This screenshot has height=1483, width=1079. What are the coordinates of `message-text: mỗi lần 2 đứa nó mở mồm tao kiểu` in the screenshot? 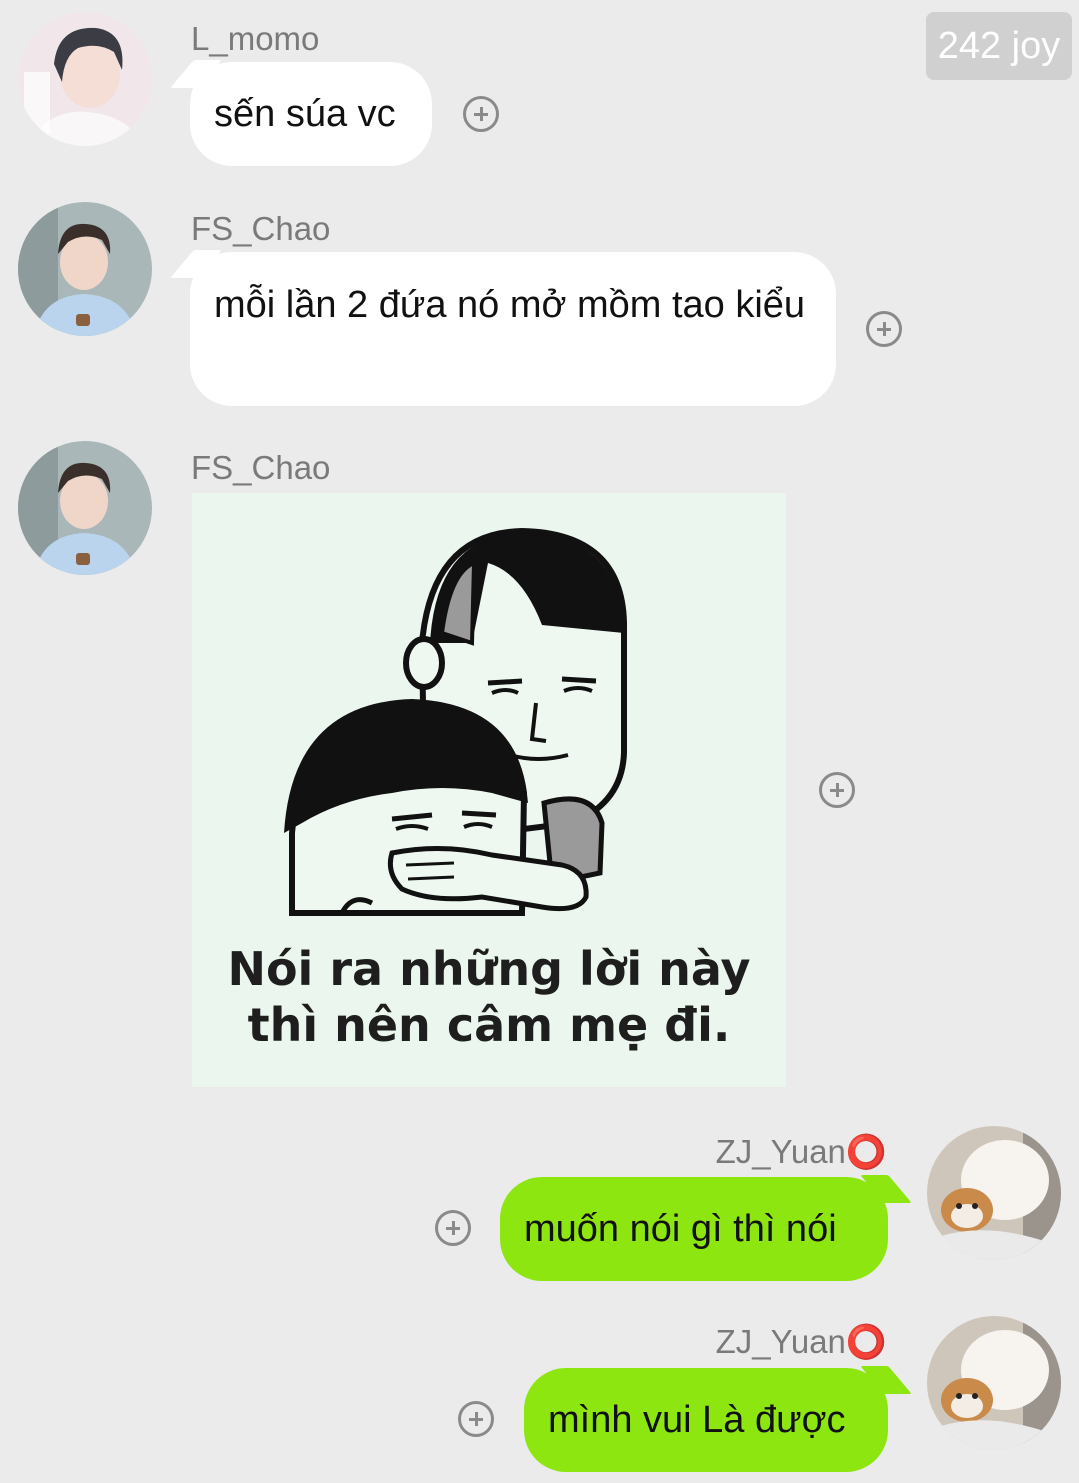 It's located at (510, 305).